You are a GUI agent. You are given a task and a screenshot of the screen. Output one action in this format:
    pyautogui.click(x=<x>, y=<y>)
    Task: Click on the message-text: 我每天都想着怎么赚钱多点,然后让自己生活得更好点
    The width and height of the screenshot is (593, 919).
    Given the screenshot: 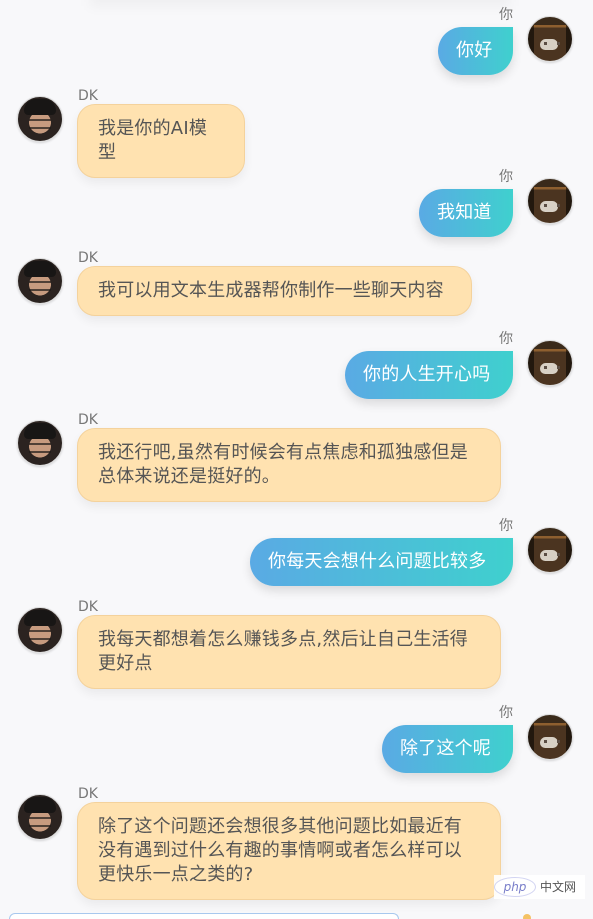 What is the action you would take?
    pyautogui.click(x=283, y=651)
    